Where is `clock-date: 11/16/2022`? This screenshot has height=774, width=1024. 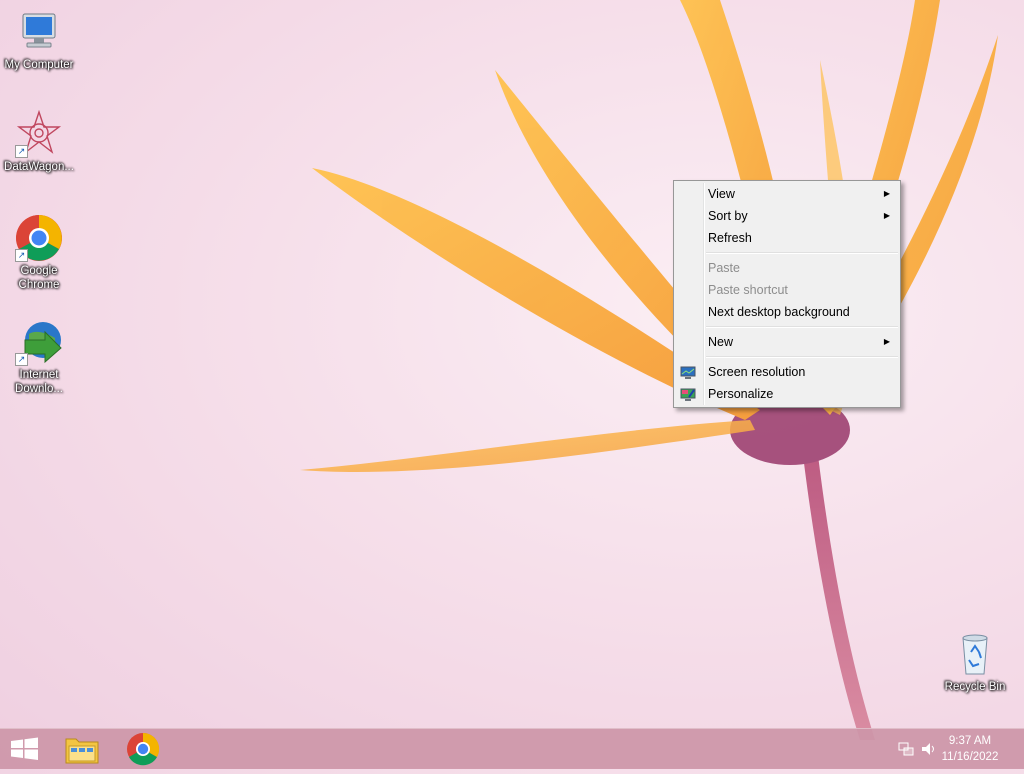
clock-date: 11/16/2022 is located at coordinates (970, 757).